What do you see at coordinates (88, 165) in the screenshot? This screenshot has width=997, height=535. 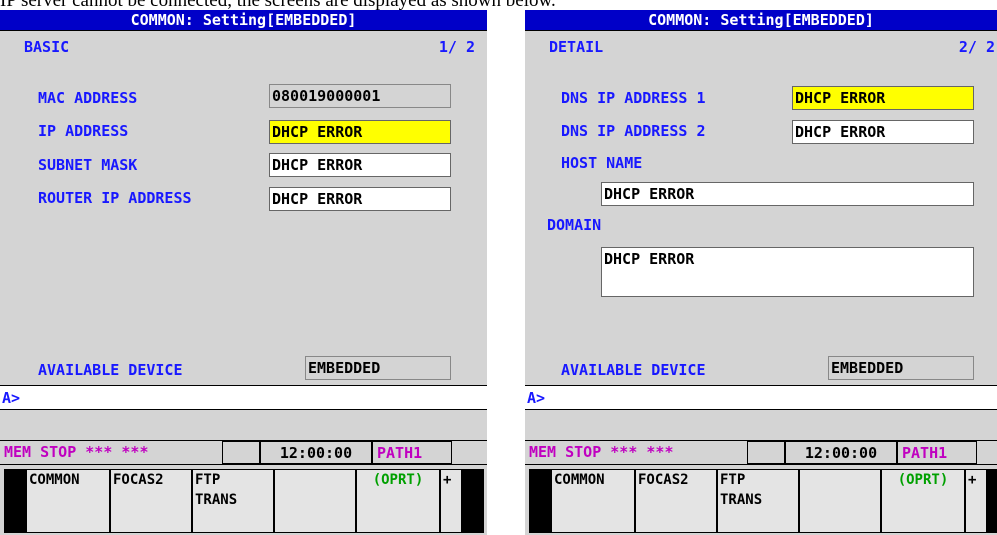 I see `subnet-mask-label: SUBNET MASK` at bounding box center [88, 165].